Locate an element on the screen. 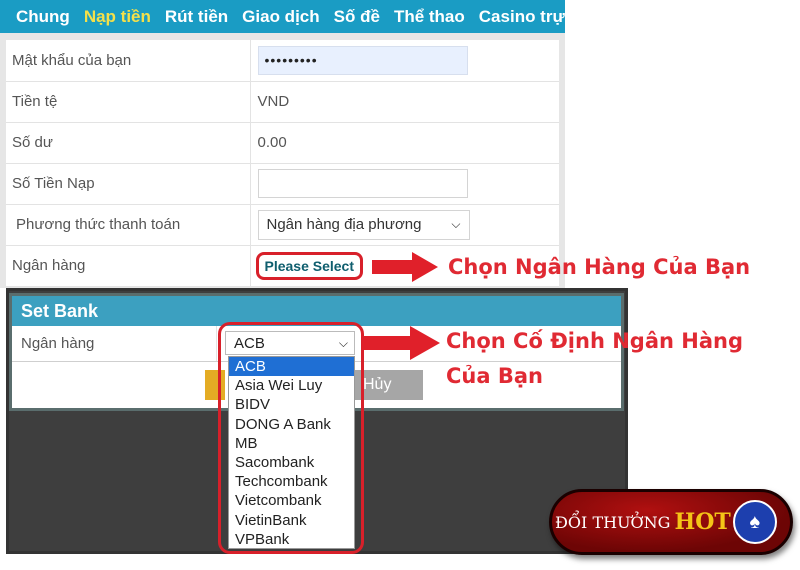  nav-item-the-thao: Thể thao is located at coordinates (429, 17).